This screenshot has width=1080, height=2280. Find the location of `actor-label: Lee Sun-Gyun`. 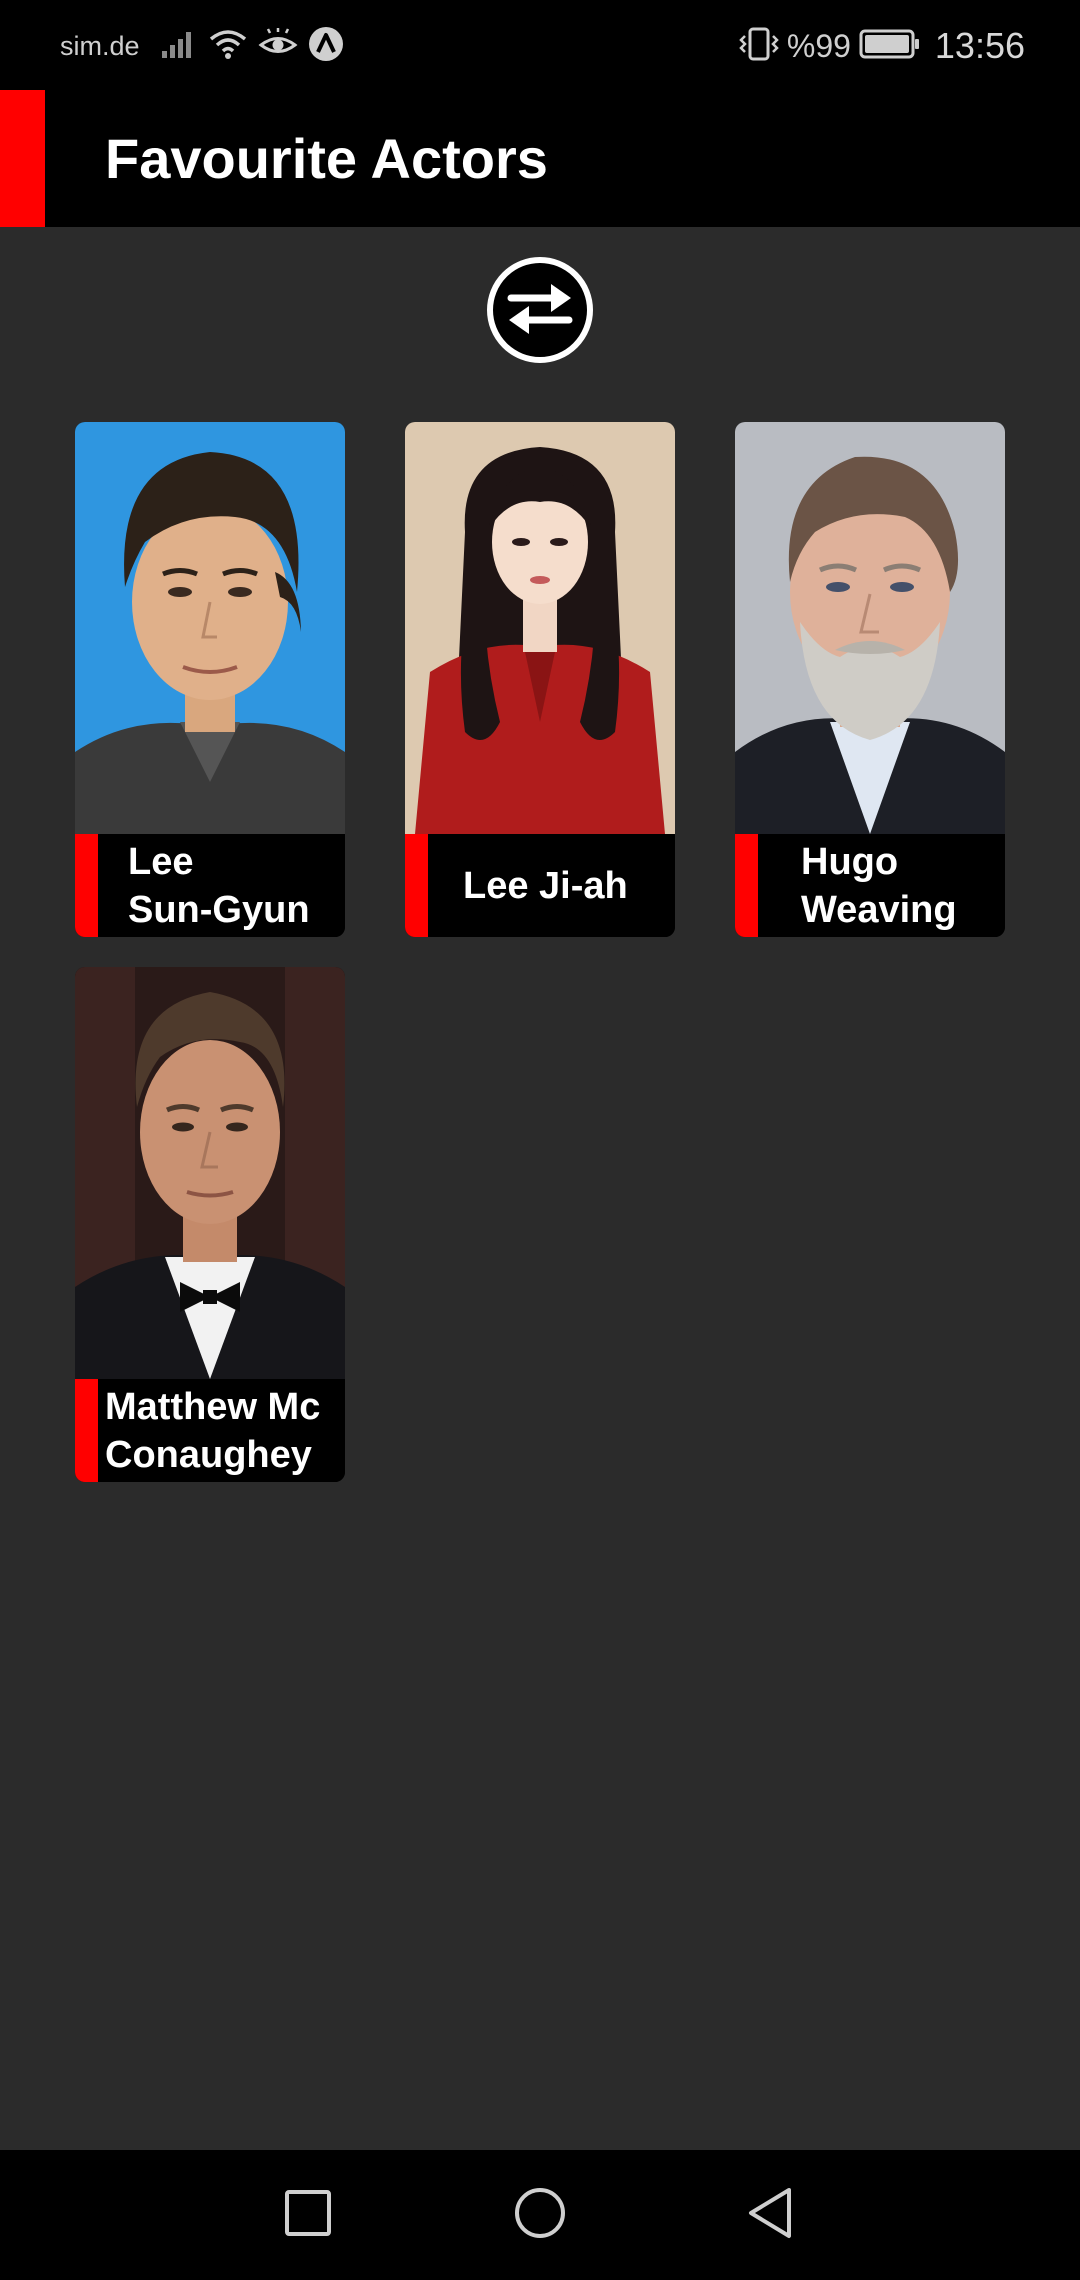

actor-label: Lee Sun-Gyun is located at coordinates (210, 885).